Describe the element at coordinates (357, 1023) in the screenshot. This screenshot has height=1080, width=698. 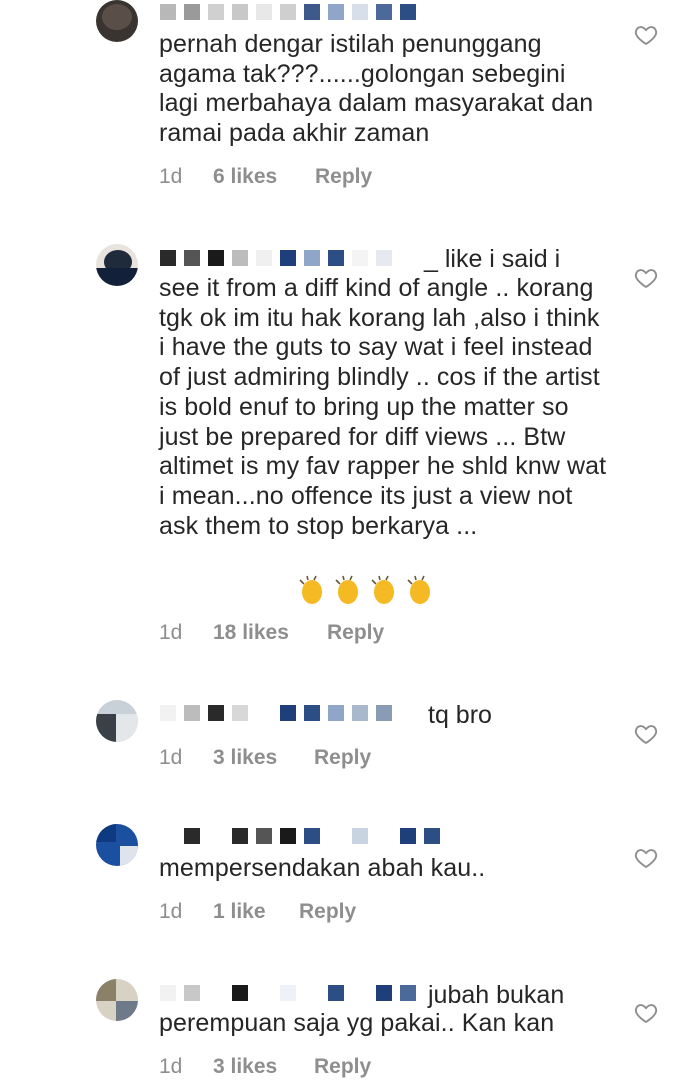
I see `comment-text: perempuan saja yg pakai.. Kan kan` at that location.